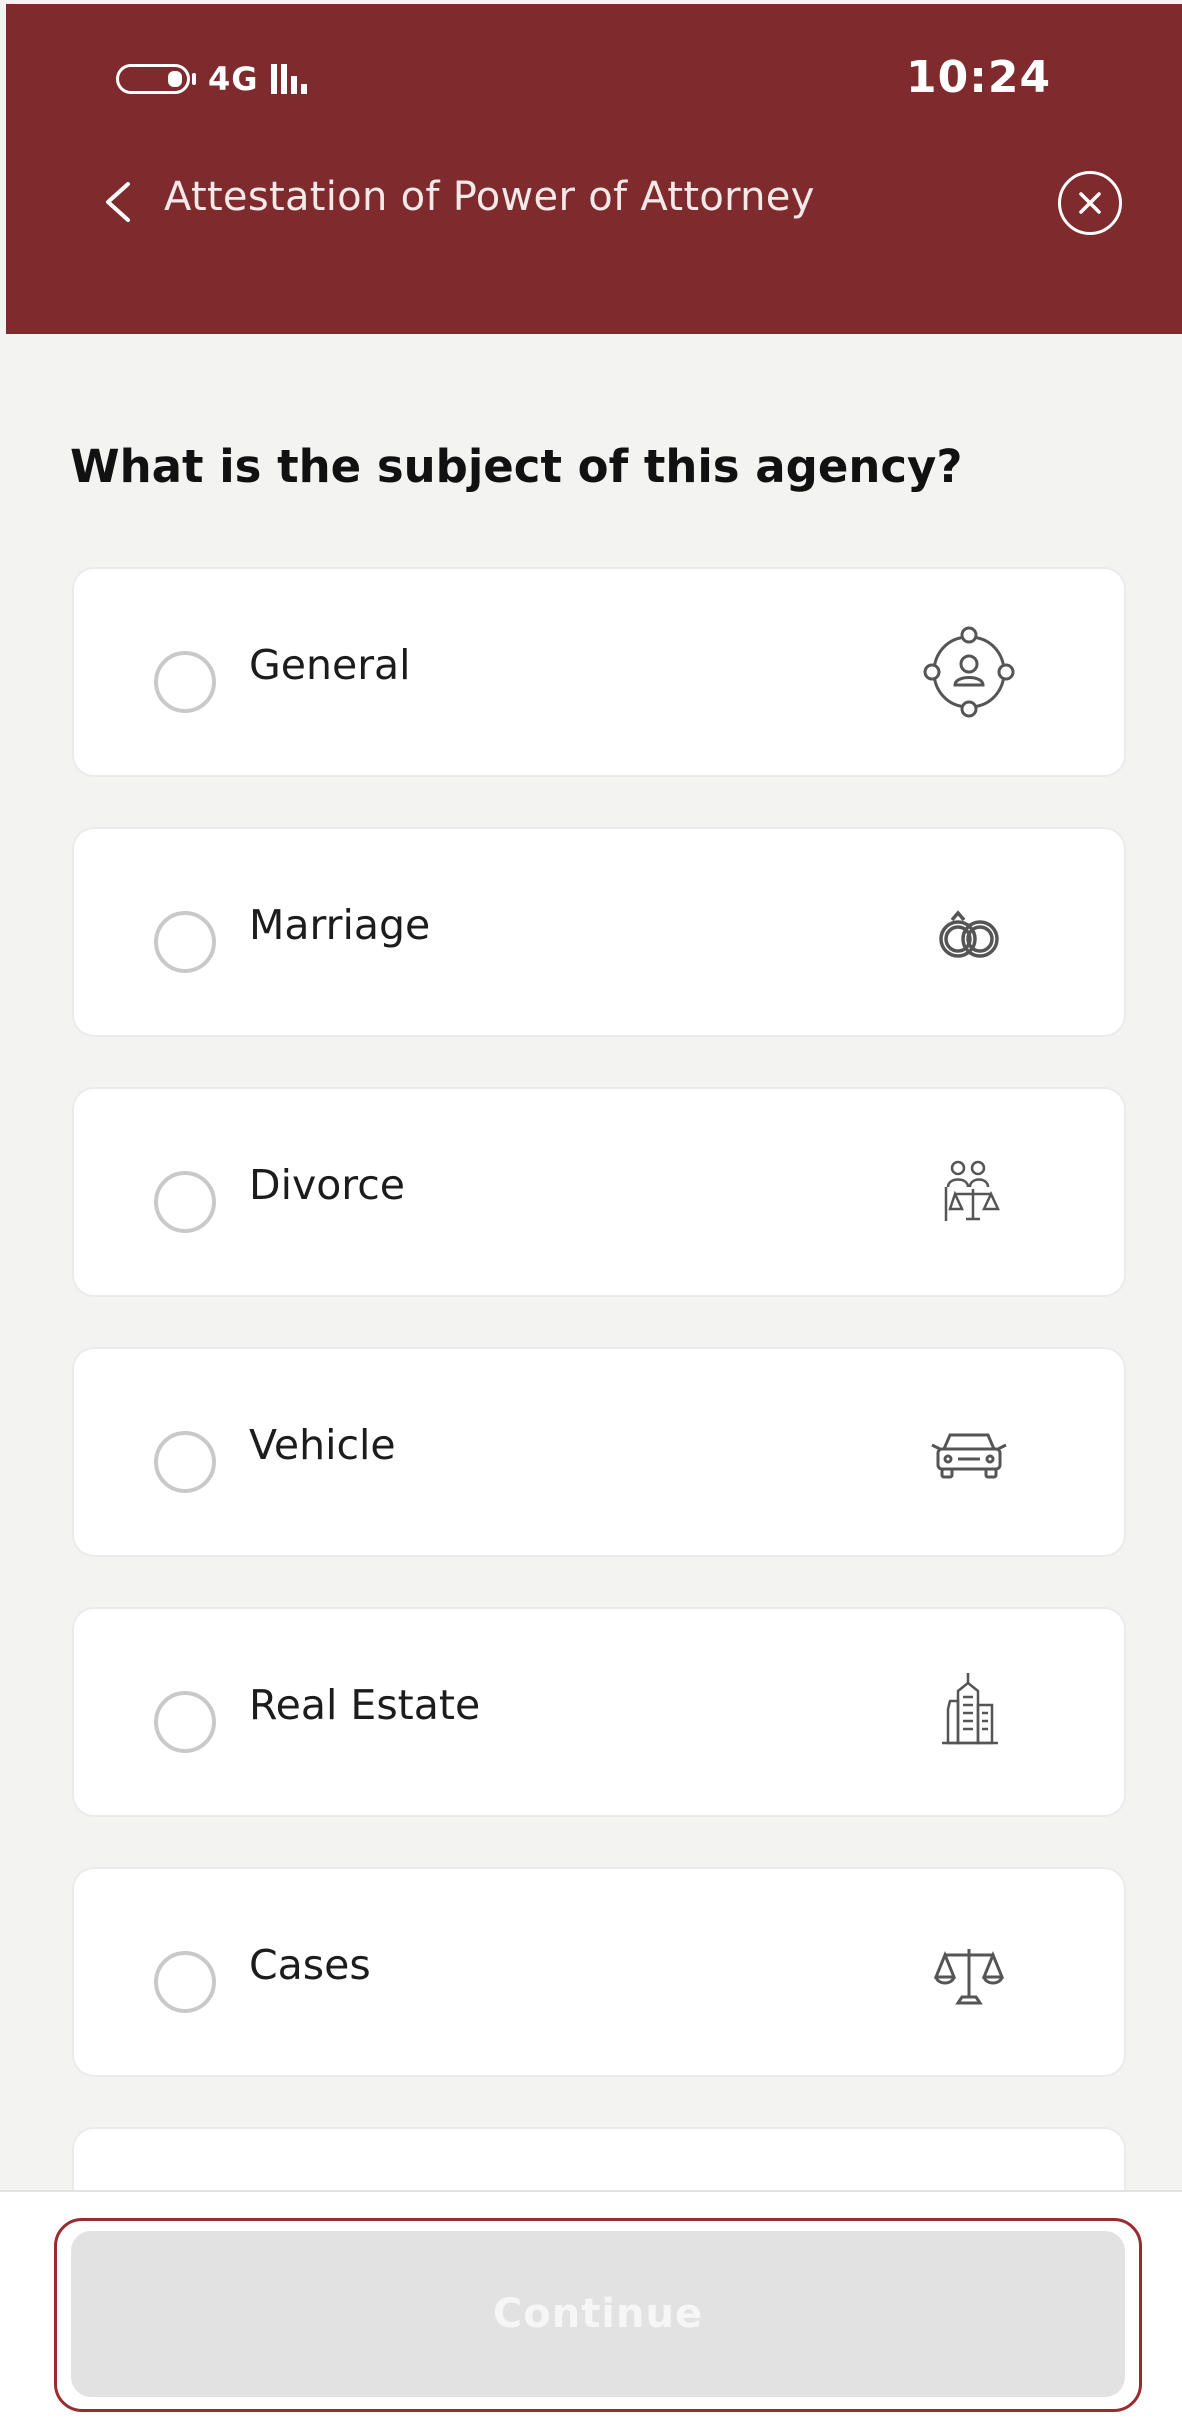 This screenshot has height=2425, width=1182. I want to click on network-type: 4G, so click(233, 79).